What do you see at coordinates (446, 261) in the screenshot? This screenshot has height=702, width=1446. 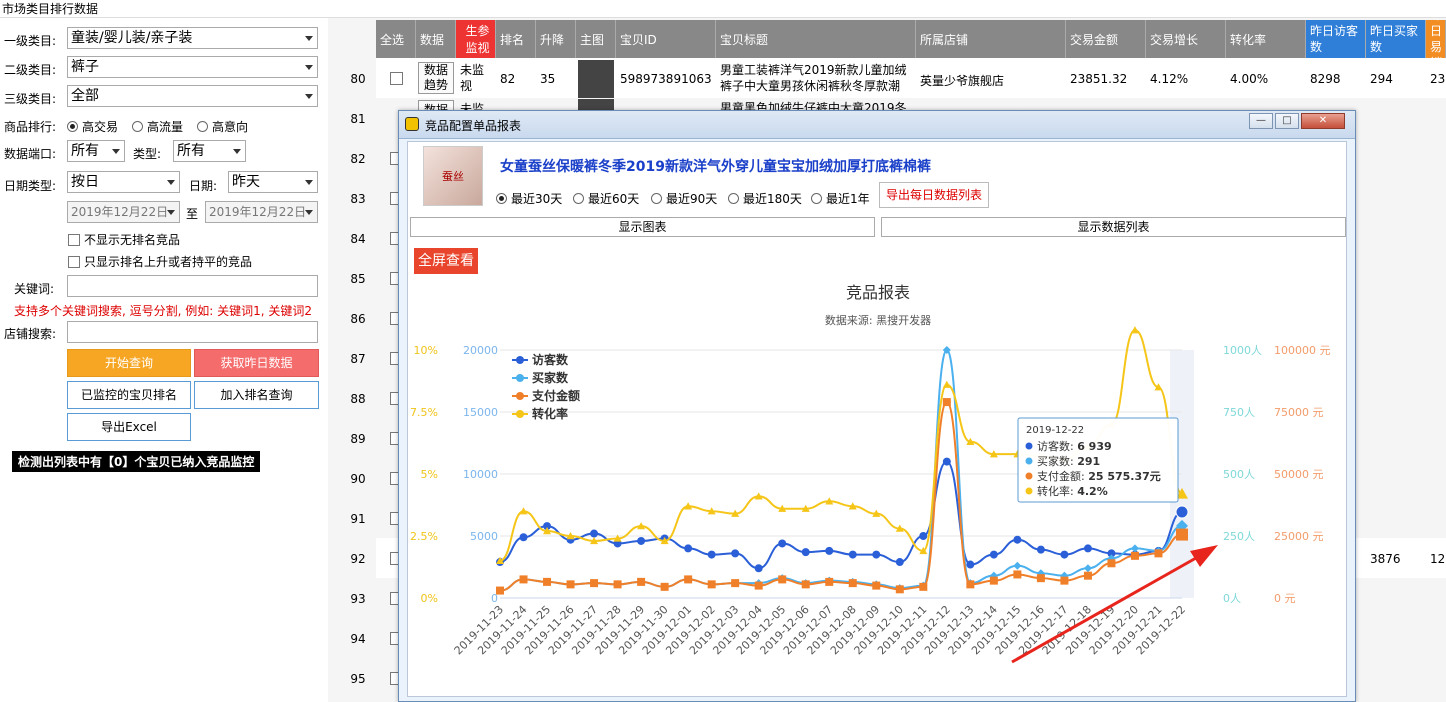 I see `fullscreen-button: 全屏查看` at bounding box center [446, 261].